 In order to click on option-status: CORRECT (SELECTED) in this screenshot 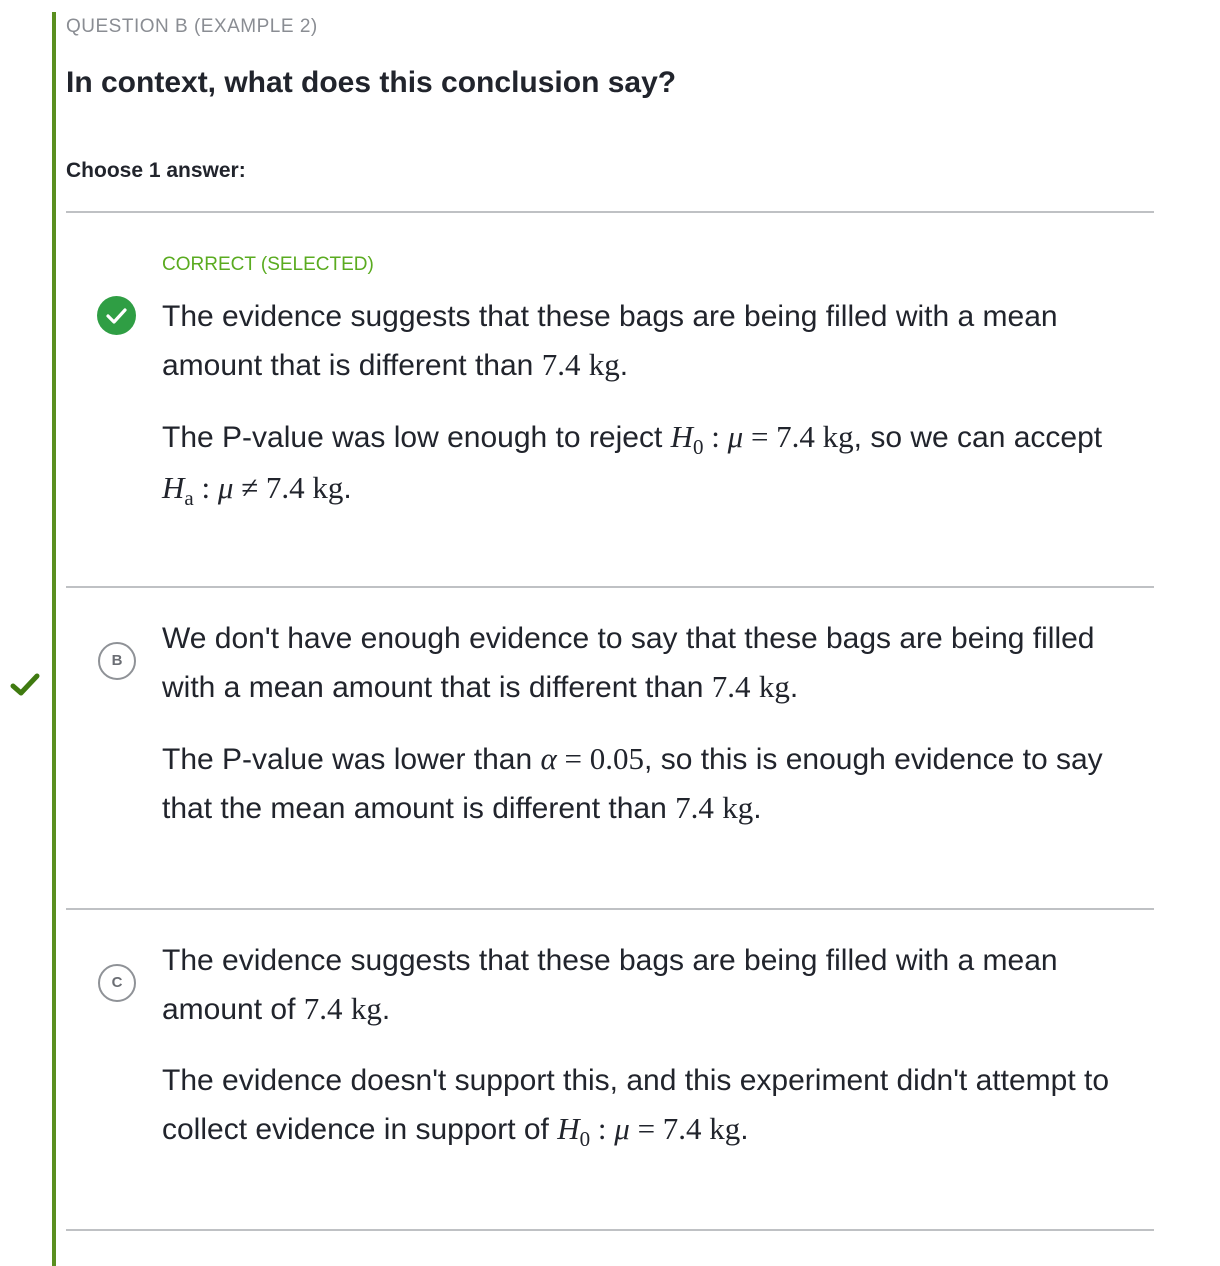, I will do `click(268, 264)`.